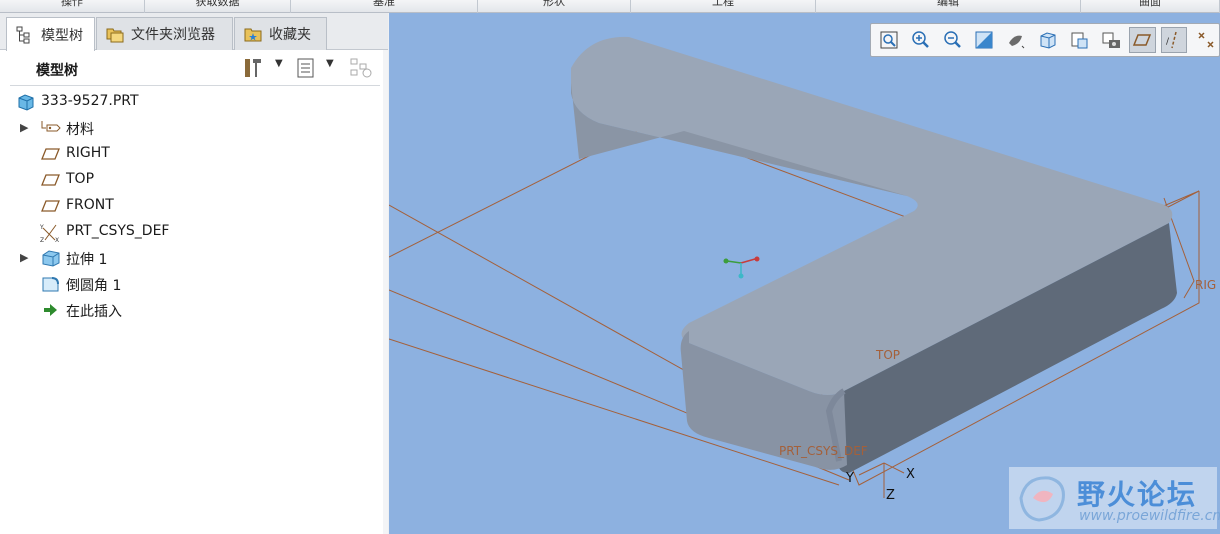 The image size is (1220, 534). What do you see at coordinates (279, 63) in the screenshot?
I see `settings-dropdown-chevron-down-icon: ▼` at bounding box center [279, 63].